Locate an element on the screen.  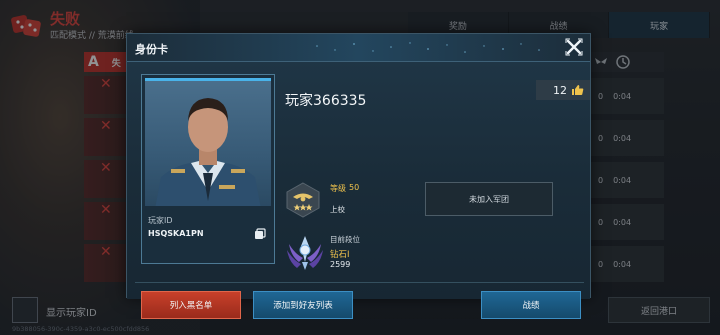
current-tier-label: 目前段位 is located at coordinates (345, 239).